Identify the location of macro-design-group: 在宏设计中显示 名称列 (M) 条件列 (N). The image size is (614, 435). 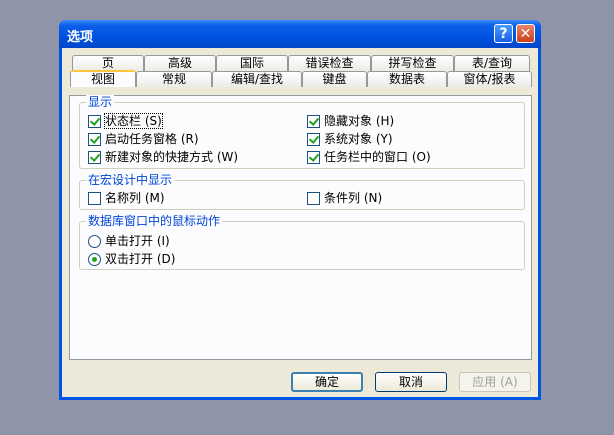
(302, 191).